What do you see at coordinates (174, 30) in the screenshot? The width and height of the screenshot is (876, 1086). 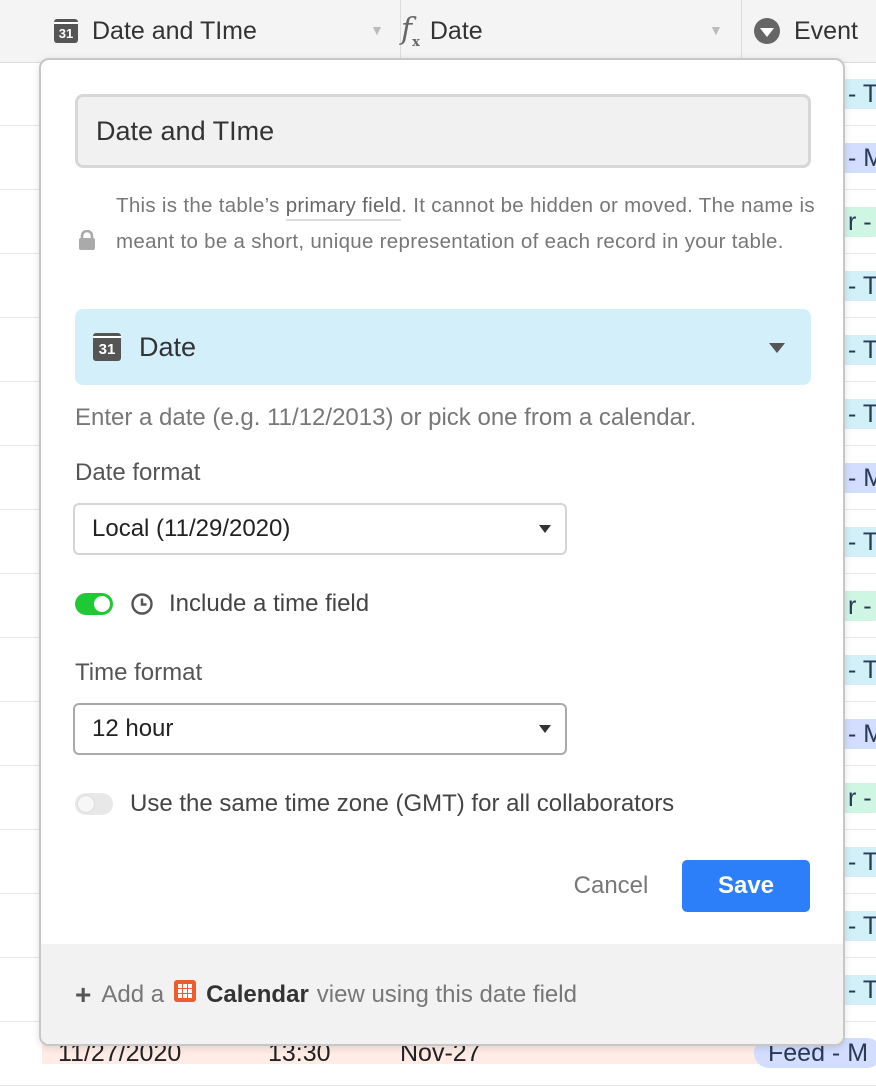 I see `column-header-label: Date and TIme` at bounding box center [174, 30].